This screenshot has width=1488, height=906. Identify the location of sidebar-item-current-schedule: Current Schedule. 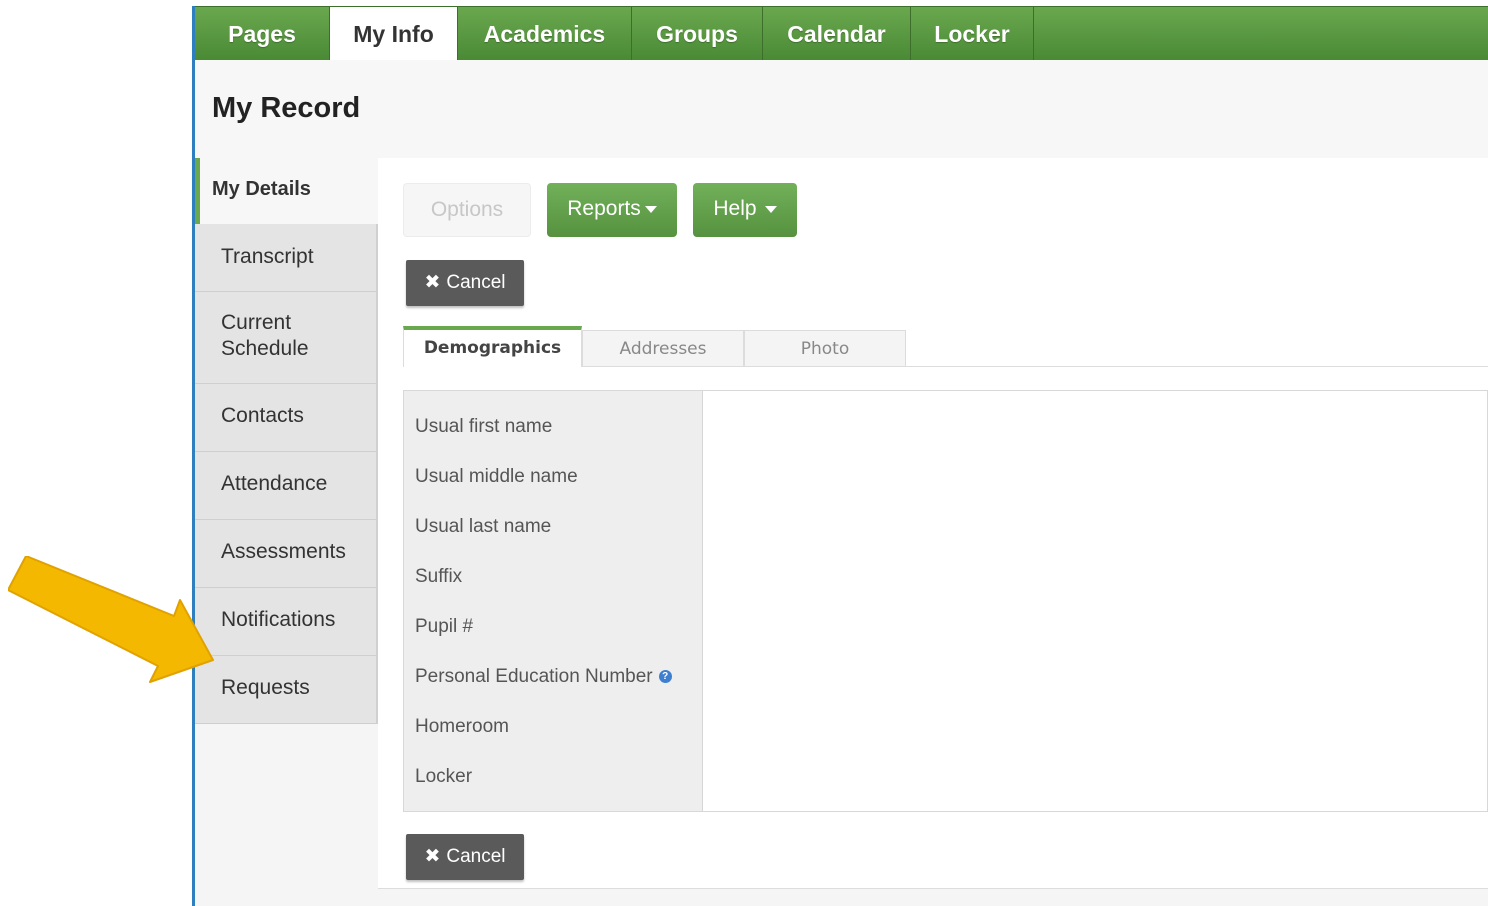
(286, 338).